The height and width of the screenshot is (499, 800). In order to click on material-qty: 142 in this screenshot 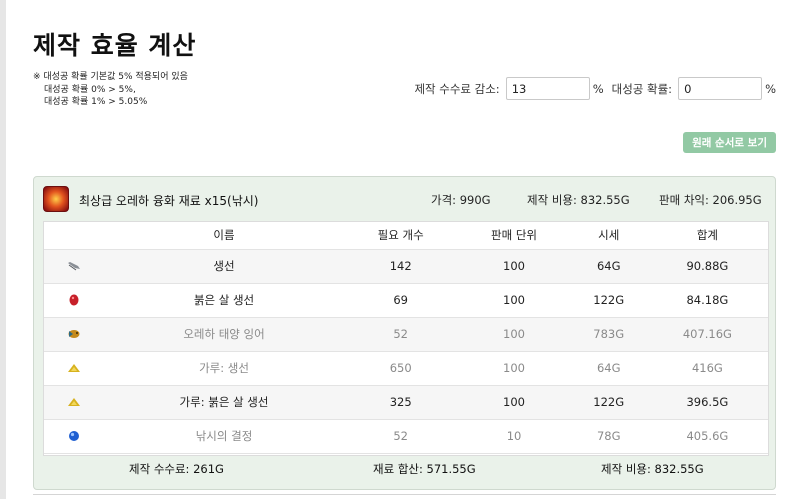, I will do `click(401, 266)`.